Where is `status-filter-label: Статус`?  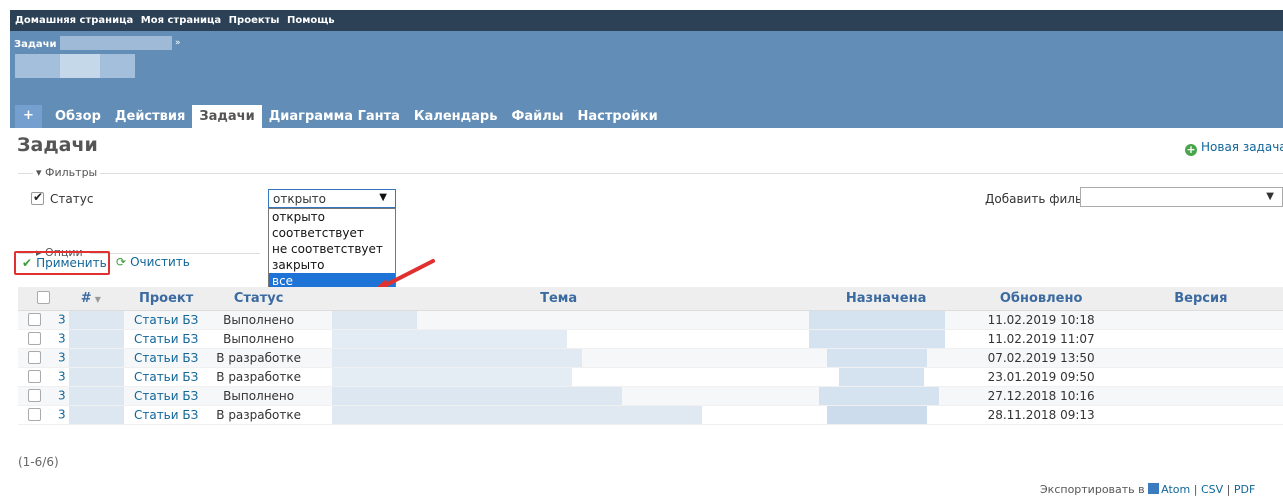
status-filter-label: Статус is located at coordinates (72, 199).